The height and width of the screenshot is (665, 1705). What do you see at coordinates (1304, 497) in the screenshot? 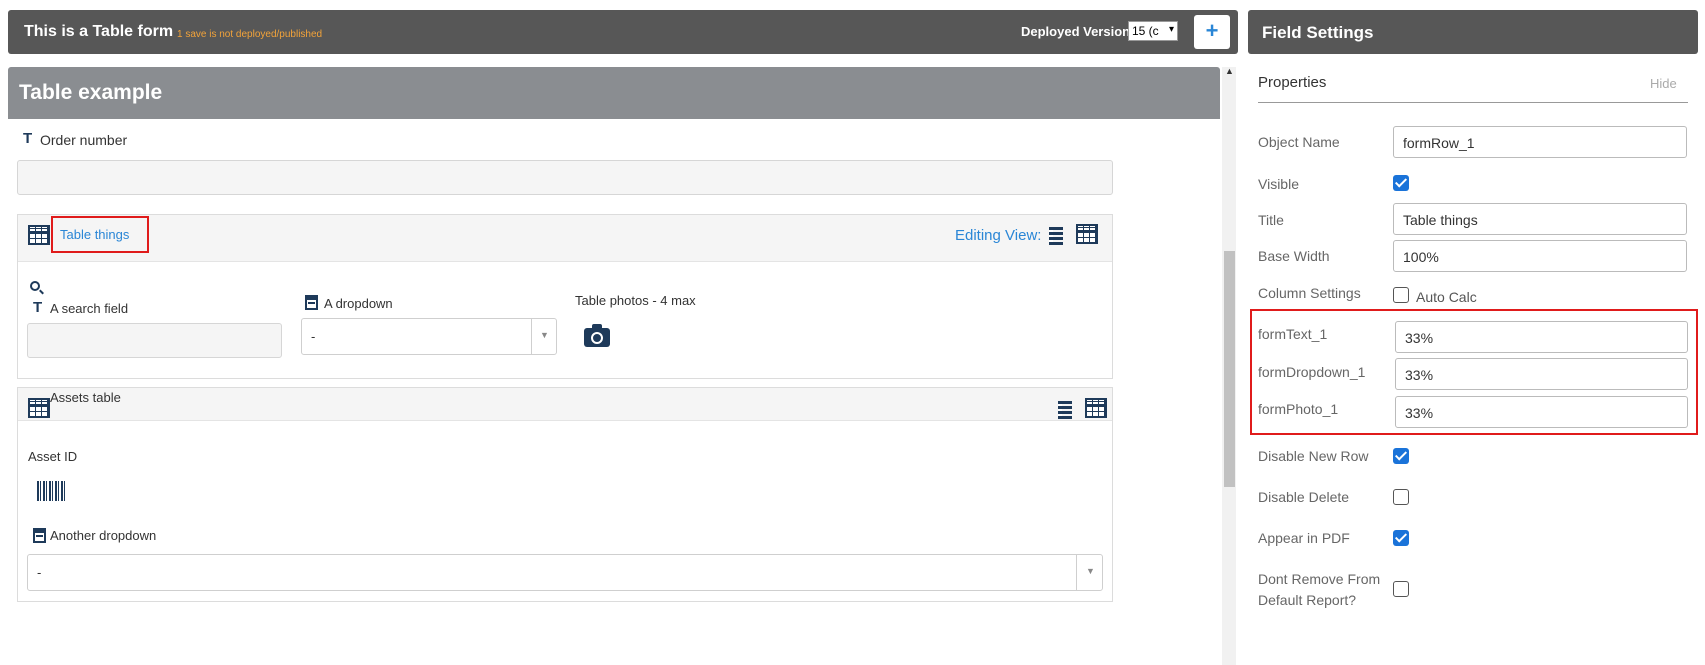
I see `disable-delete-label: Disable Delete` at bounding box center [1304, 497].